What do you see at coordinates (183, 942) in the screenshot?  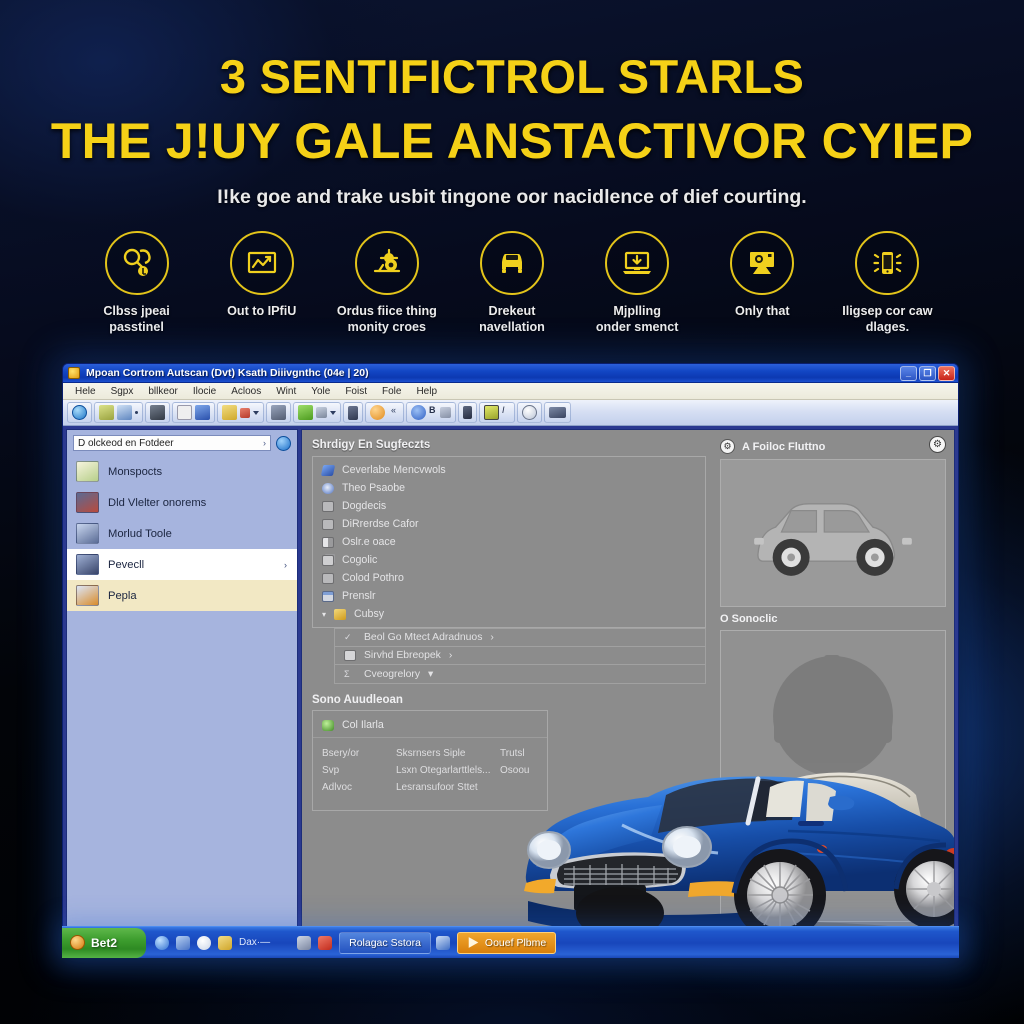 I see `media-icon` at bounding box center [183, 942].